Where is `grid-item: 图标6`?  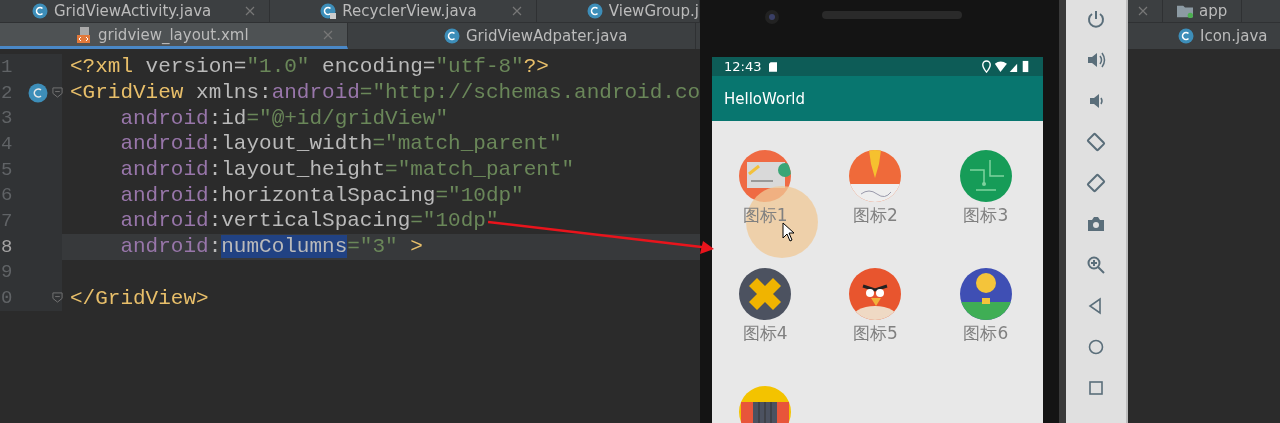 grid-item: 图标6 is located at coordinates (987, 327).